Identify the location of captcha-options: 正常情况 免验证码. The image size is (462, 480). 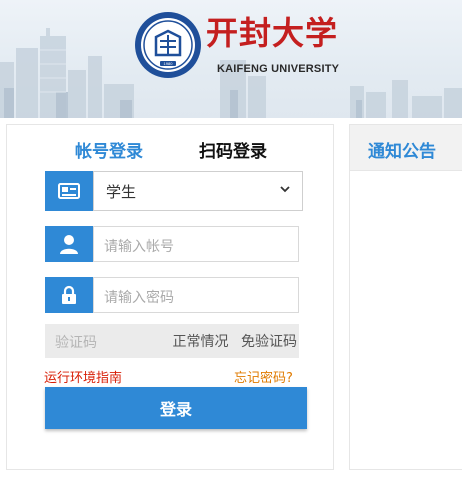
(231, 341).